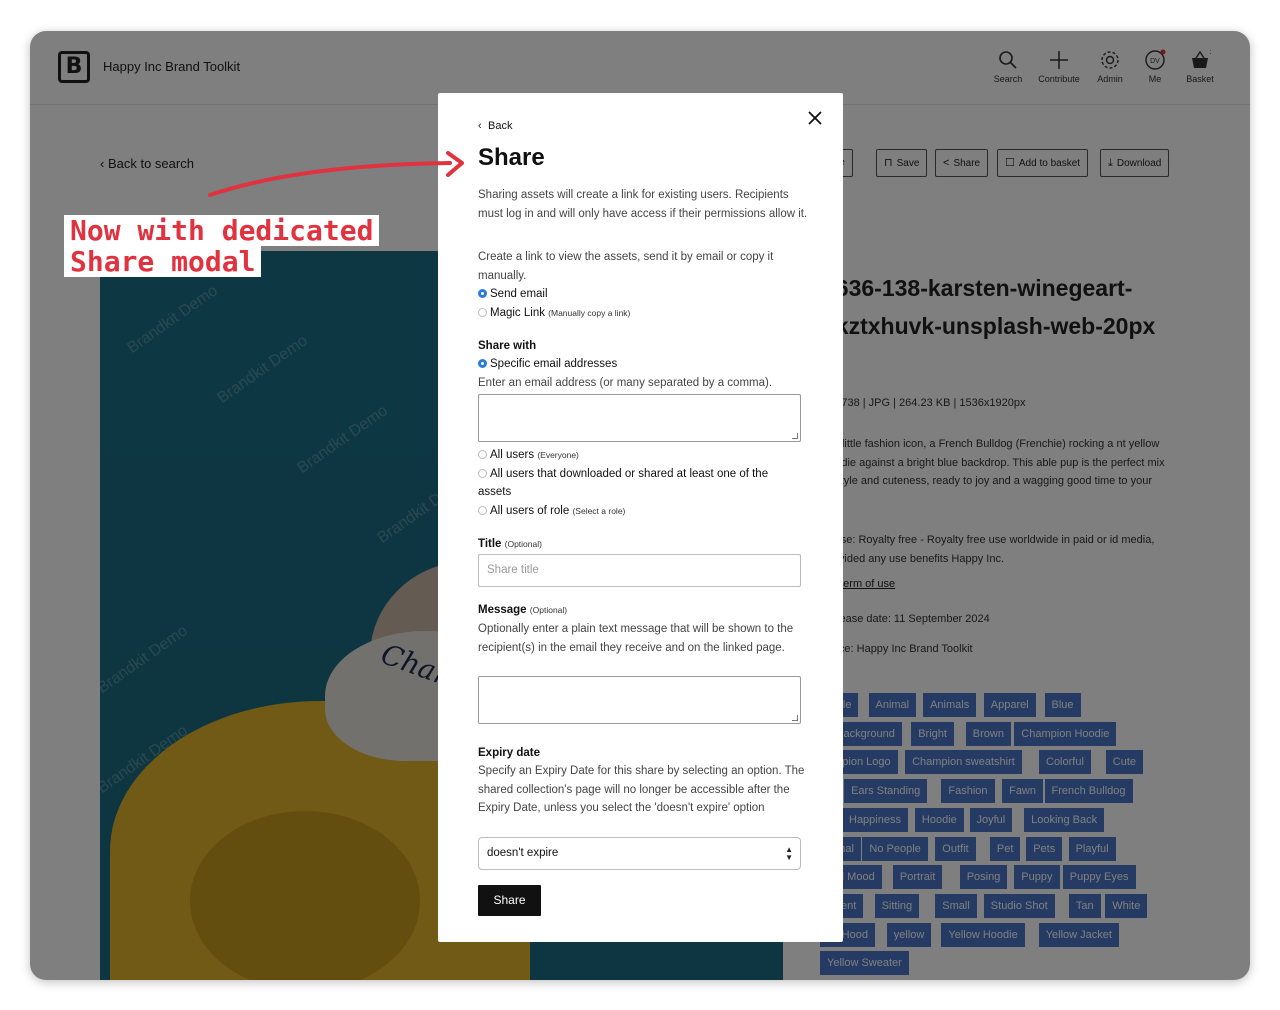  Describe the element at coordinates (507, 346) in the screenshot. I see `share-with-heading: Share with` at that location.